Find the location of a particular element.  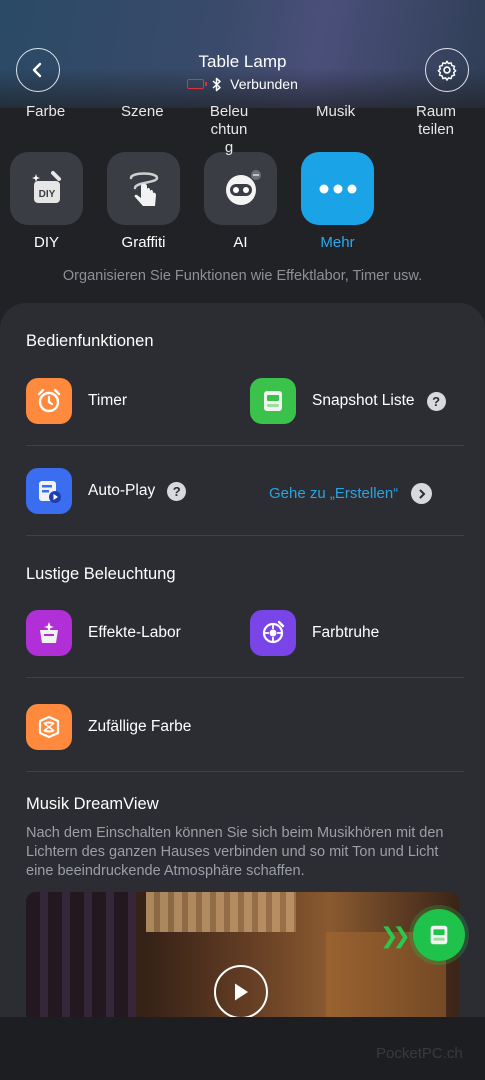

play-icon is located at coordinates (241, 992).